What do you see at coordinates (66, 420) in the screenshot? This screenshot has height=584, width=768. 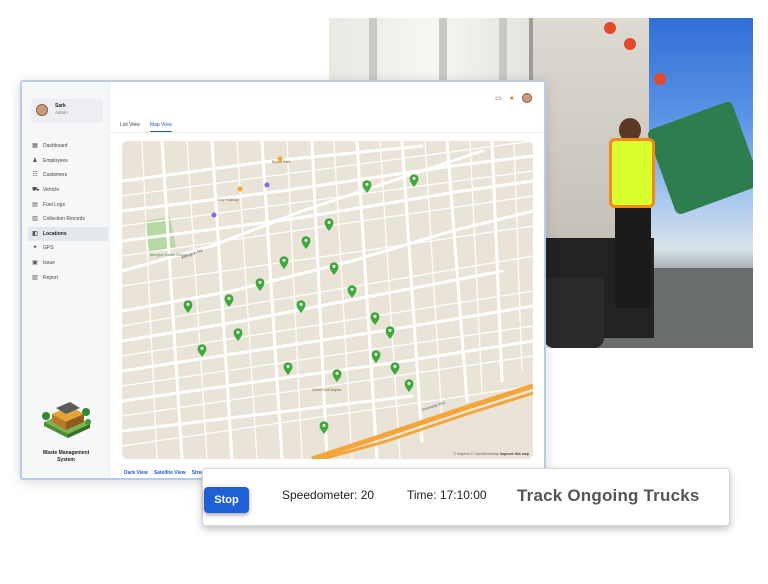 I see `waste-management-logo-icon` at bounding box center [66, 420].